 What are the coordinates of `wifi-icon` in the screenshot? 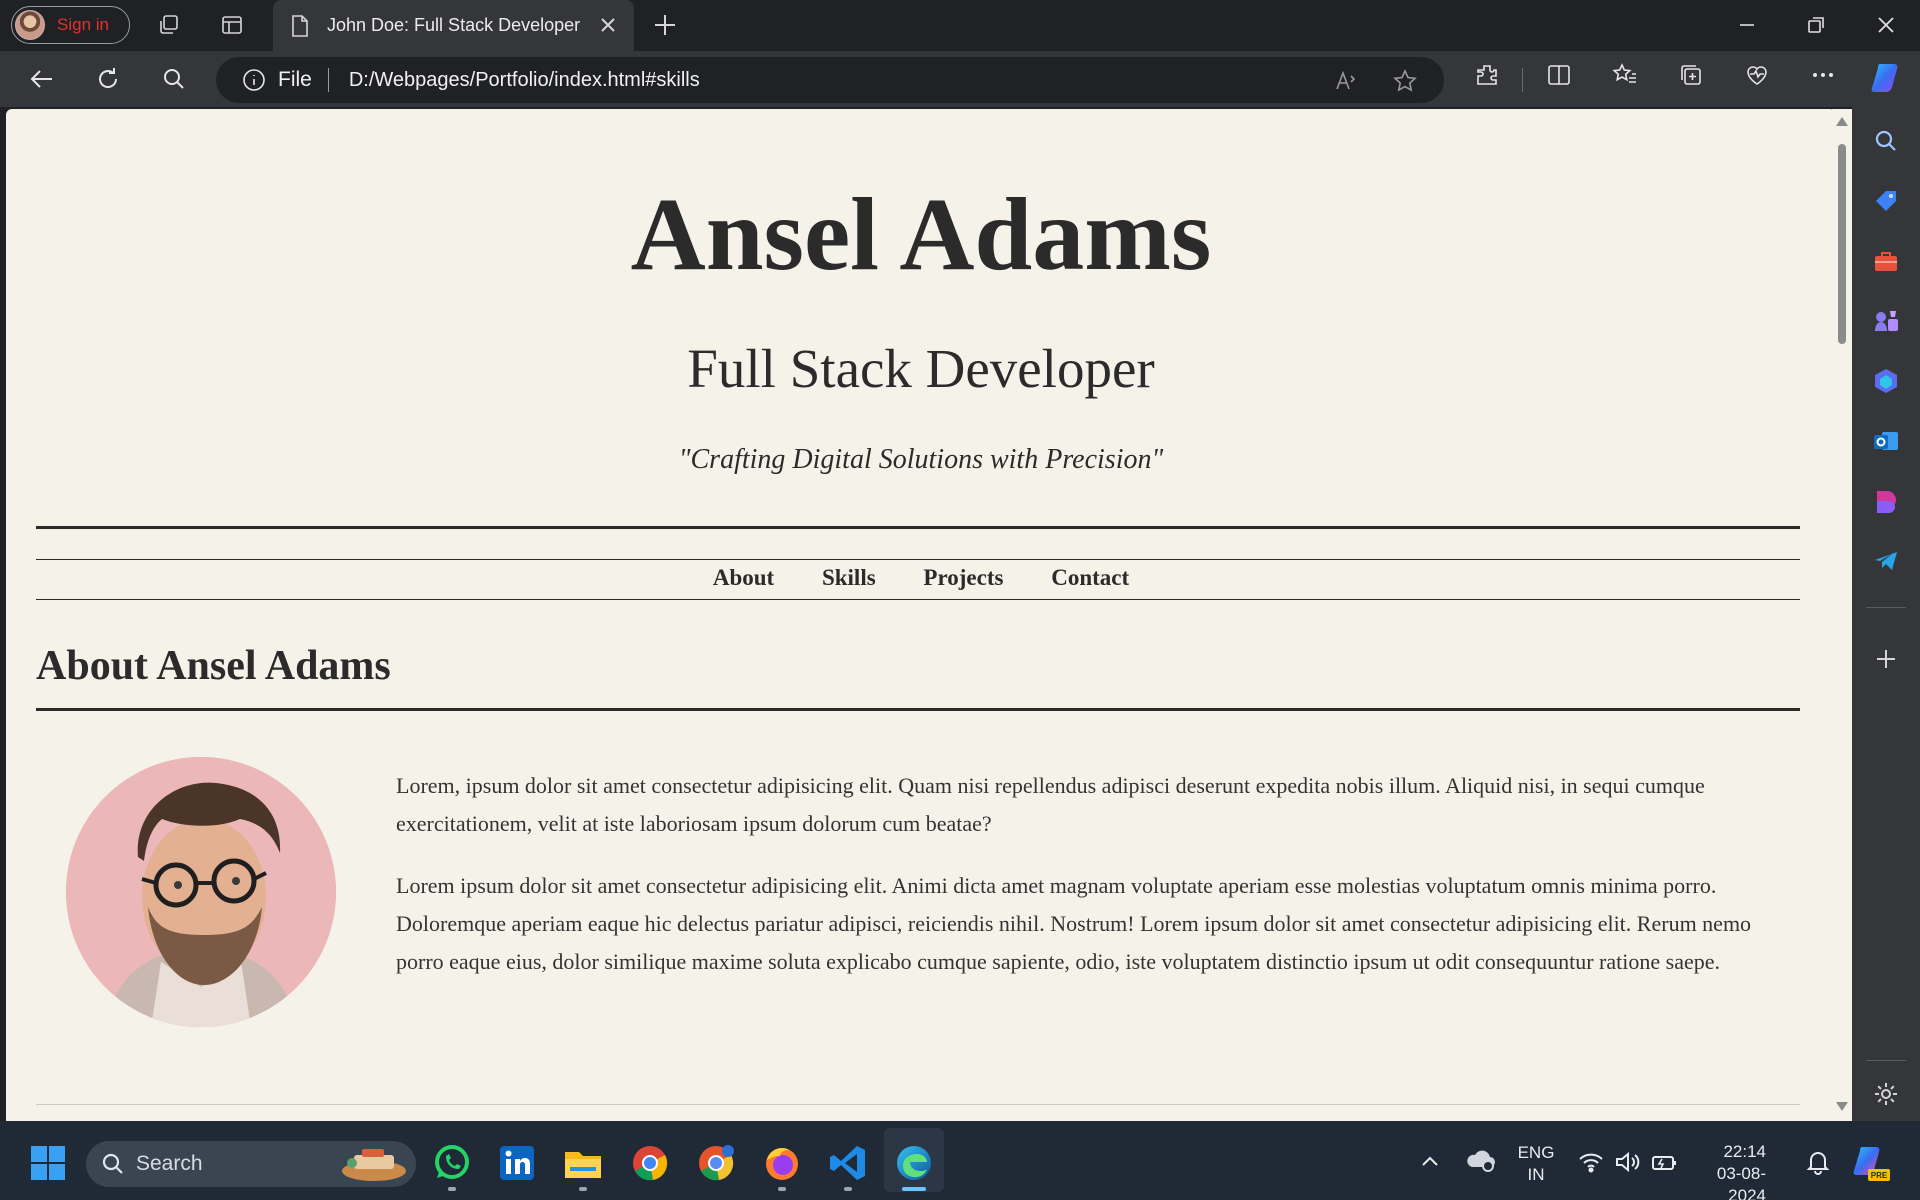 It's located at (1591, 1162).